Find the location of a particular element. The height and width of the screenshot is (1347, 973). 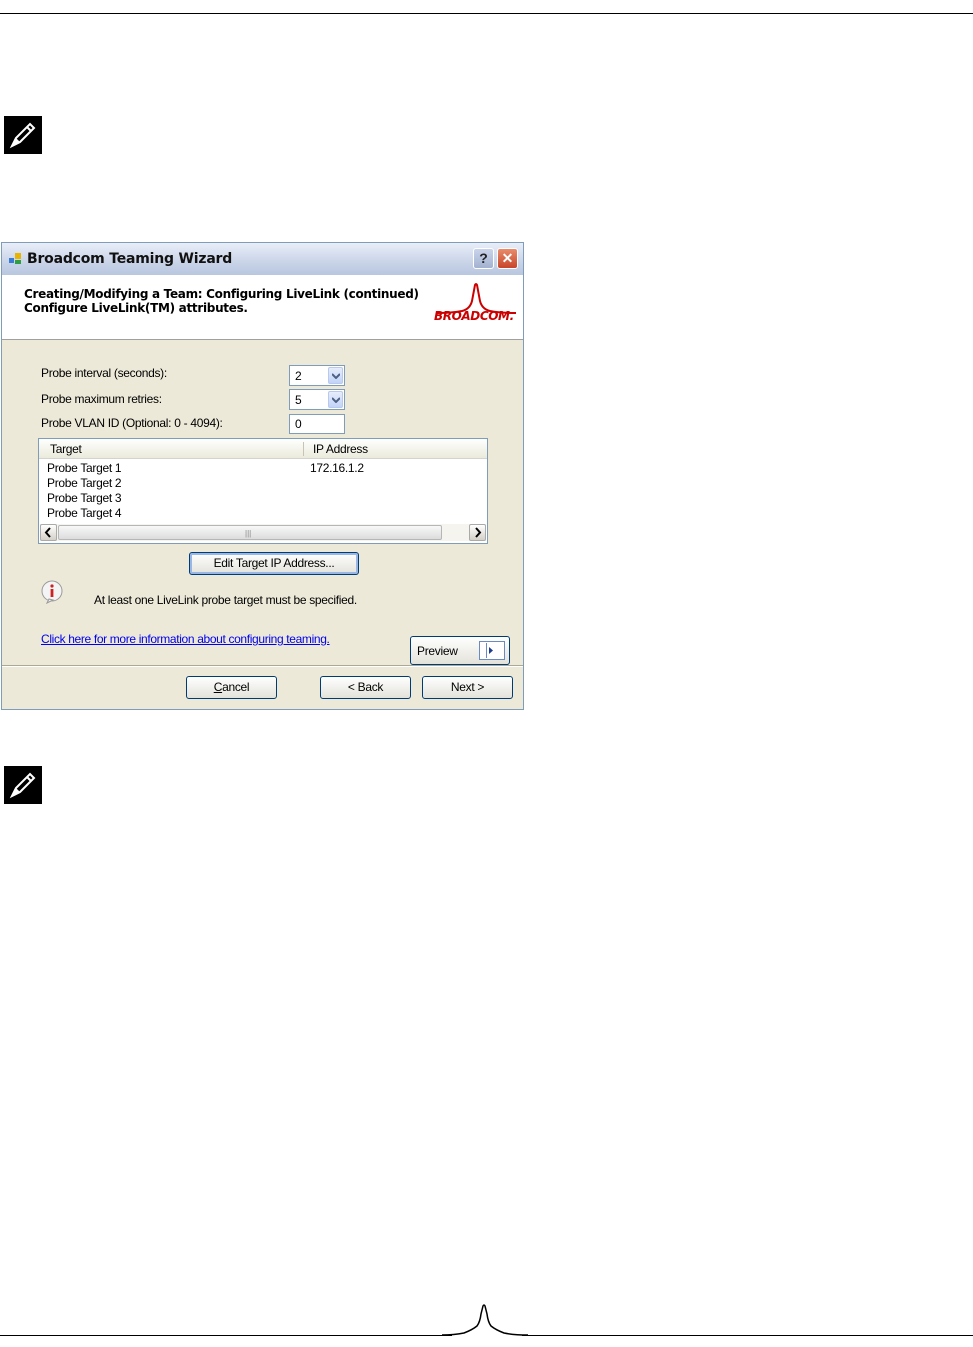

preview-button: Preview is located at coordinates (460, 650).